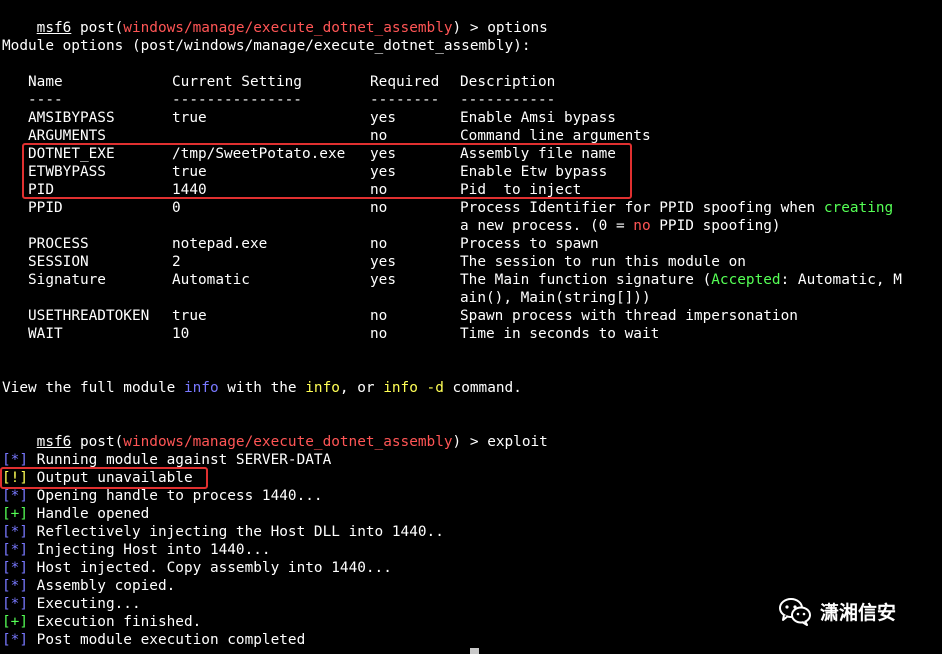 The height and width of the screenshot is (654, 942). Describe the element at coordinates (529, 244) in the screenshot. I see `option-description: Process to spawn` at that location.